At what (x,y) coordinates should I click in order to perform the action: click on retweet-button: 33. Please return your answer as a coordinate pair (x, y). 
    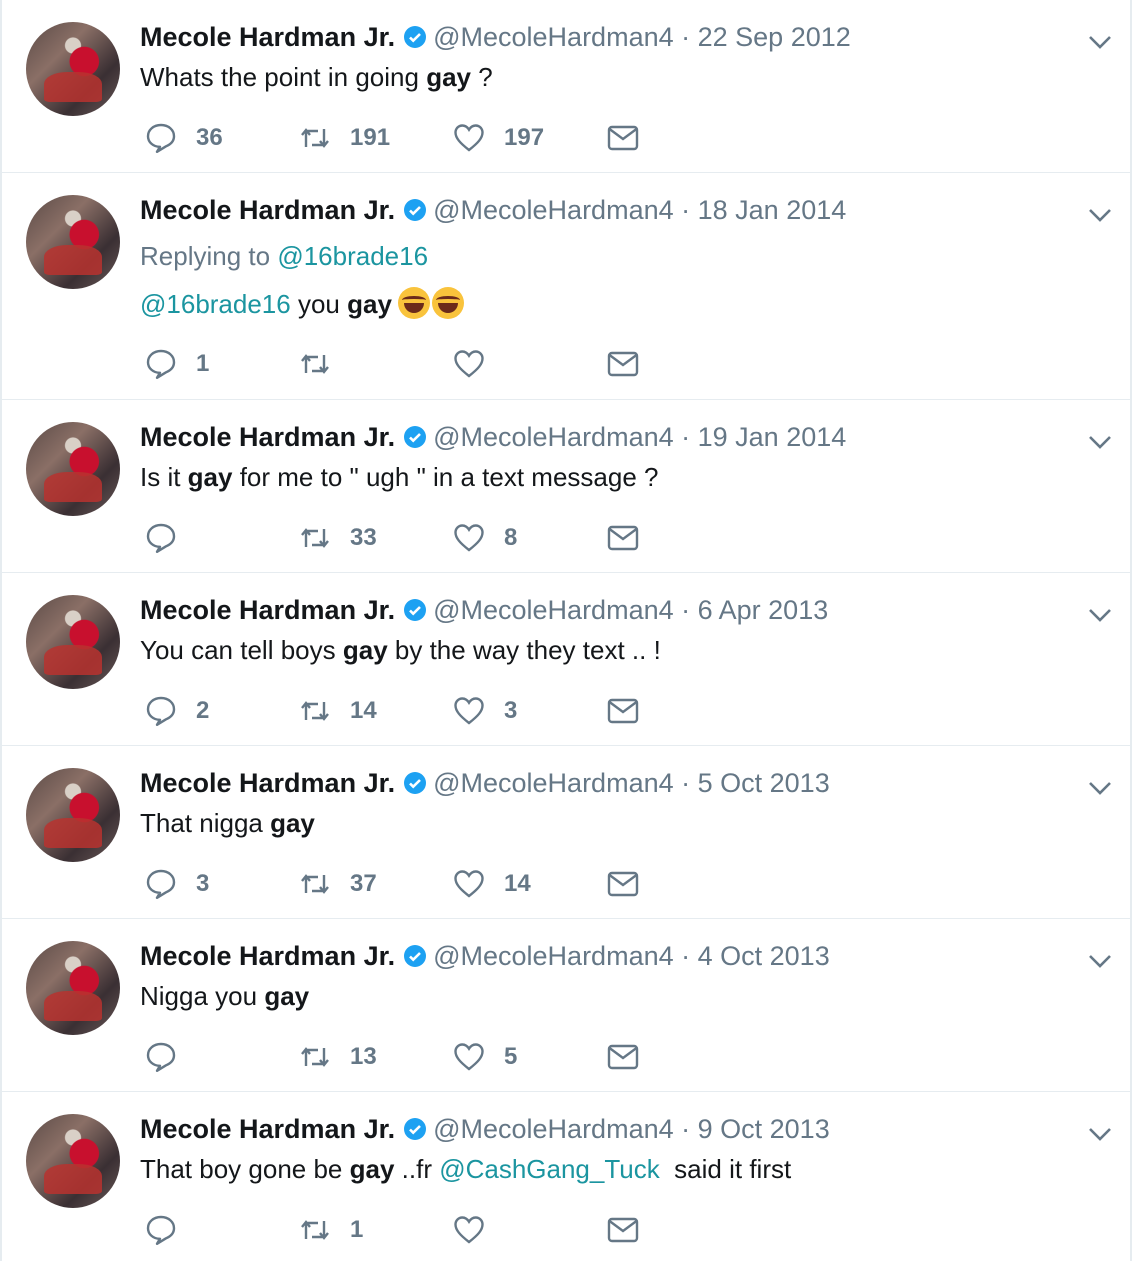
    Looking at the image, I should click on (337, 538).